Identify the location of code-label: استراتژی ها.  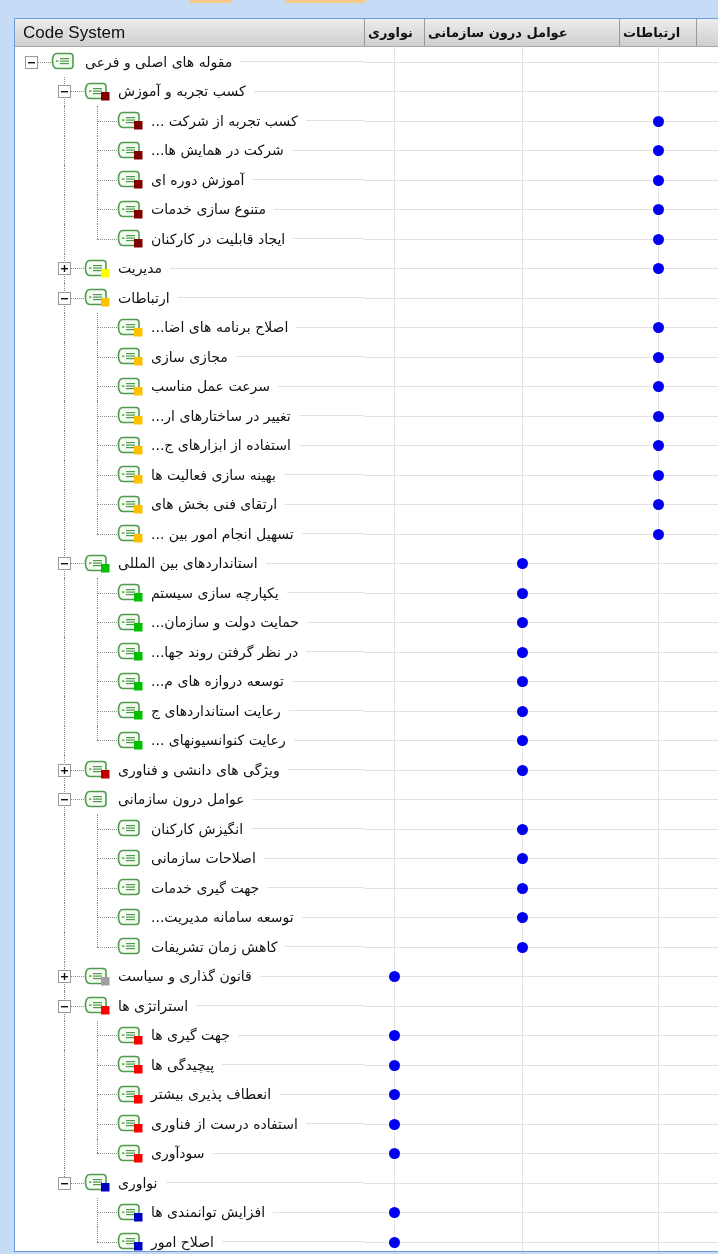
(153, 1005).